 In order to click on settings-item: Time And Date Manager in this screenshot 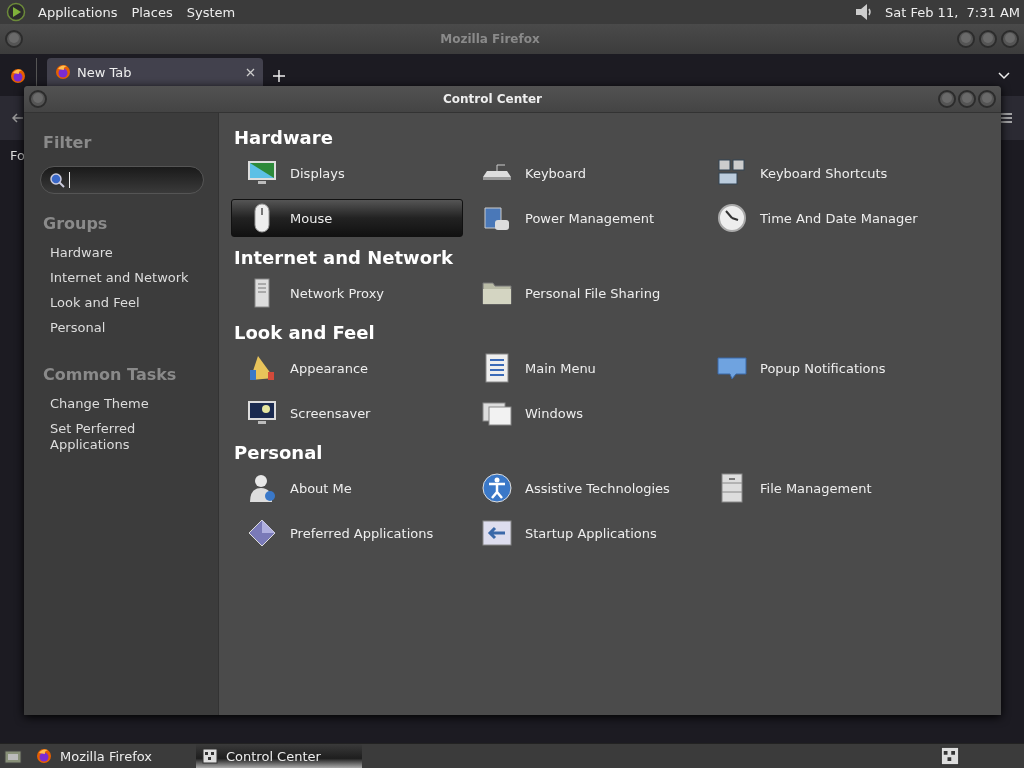, I will do `click(829, 218)`.